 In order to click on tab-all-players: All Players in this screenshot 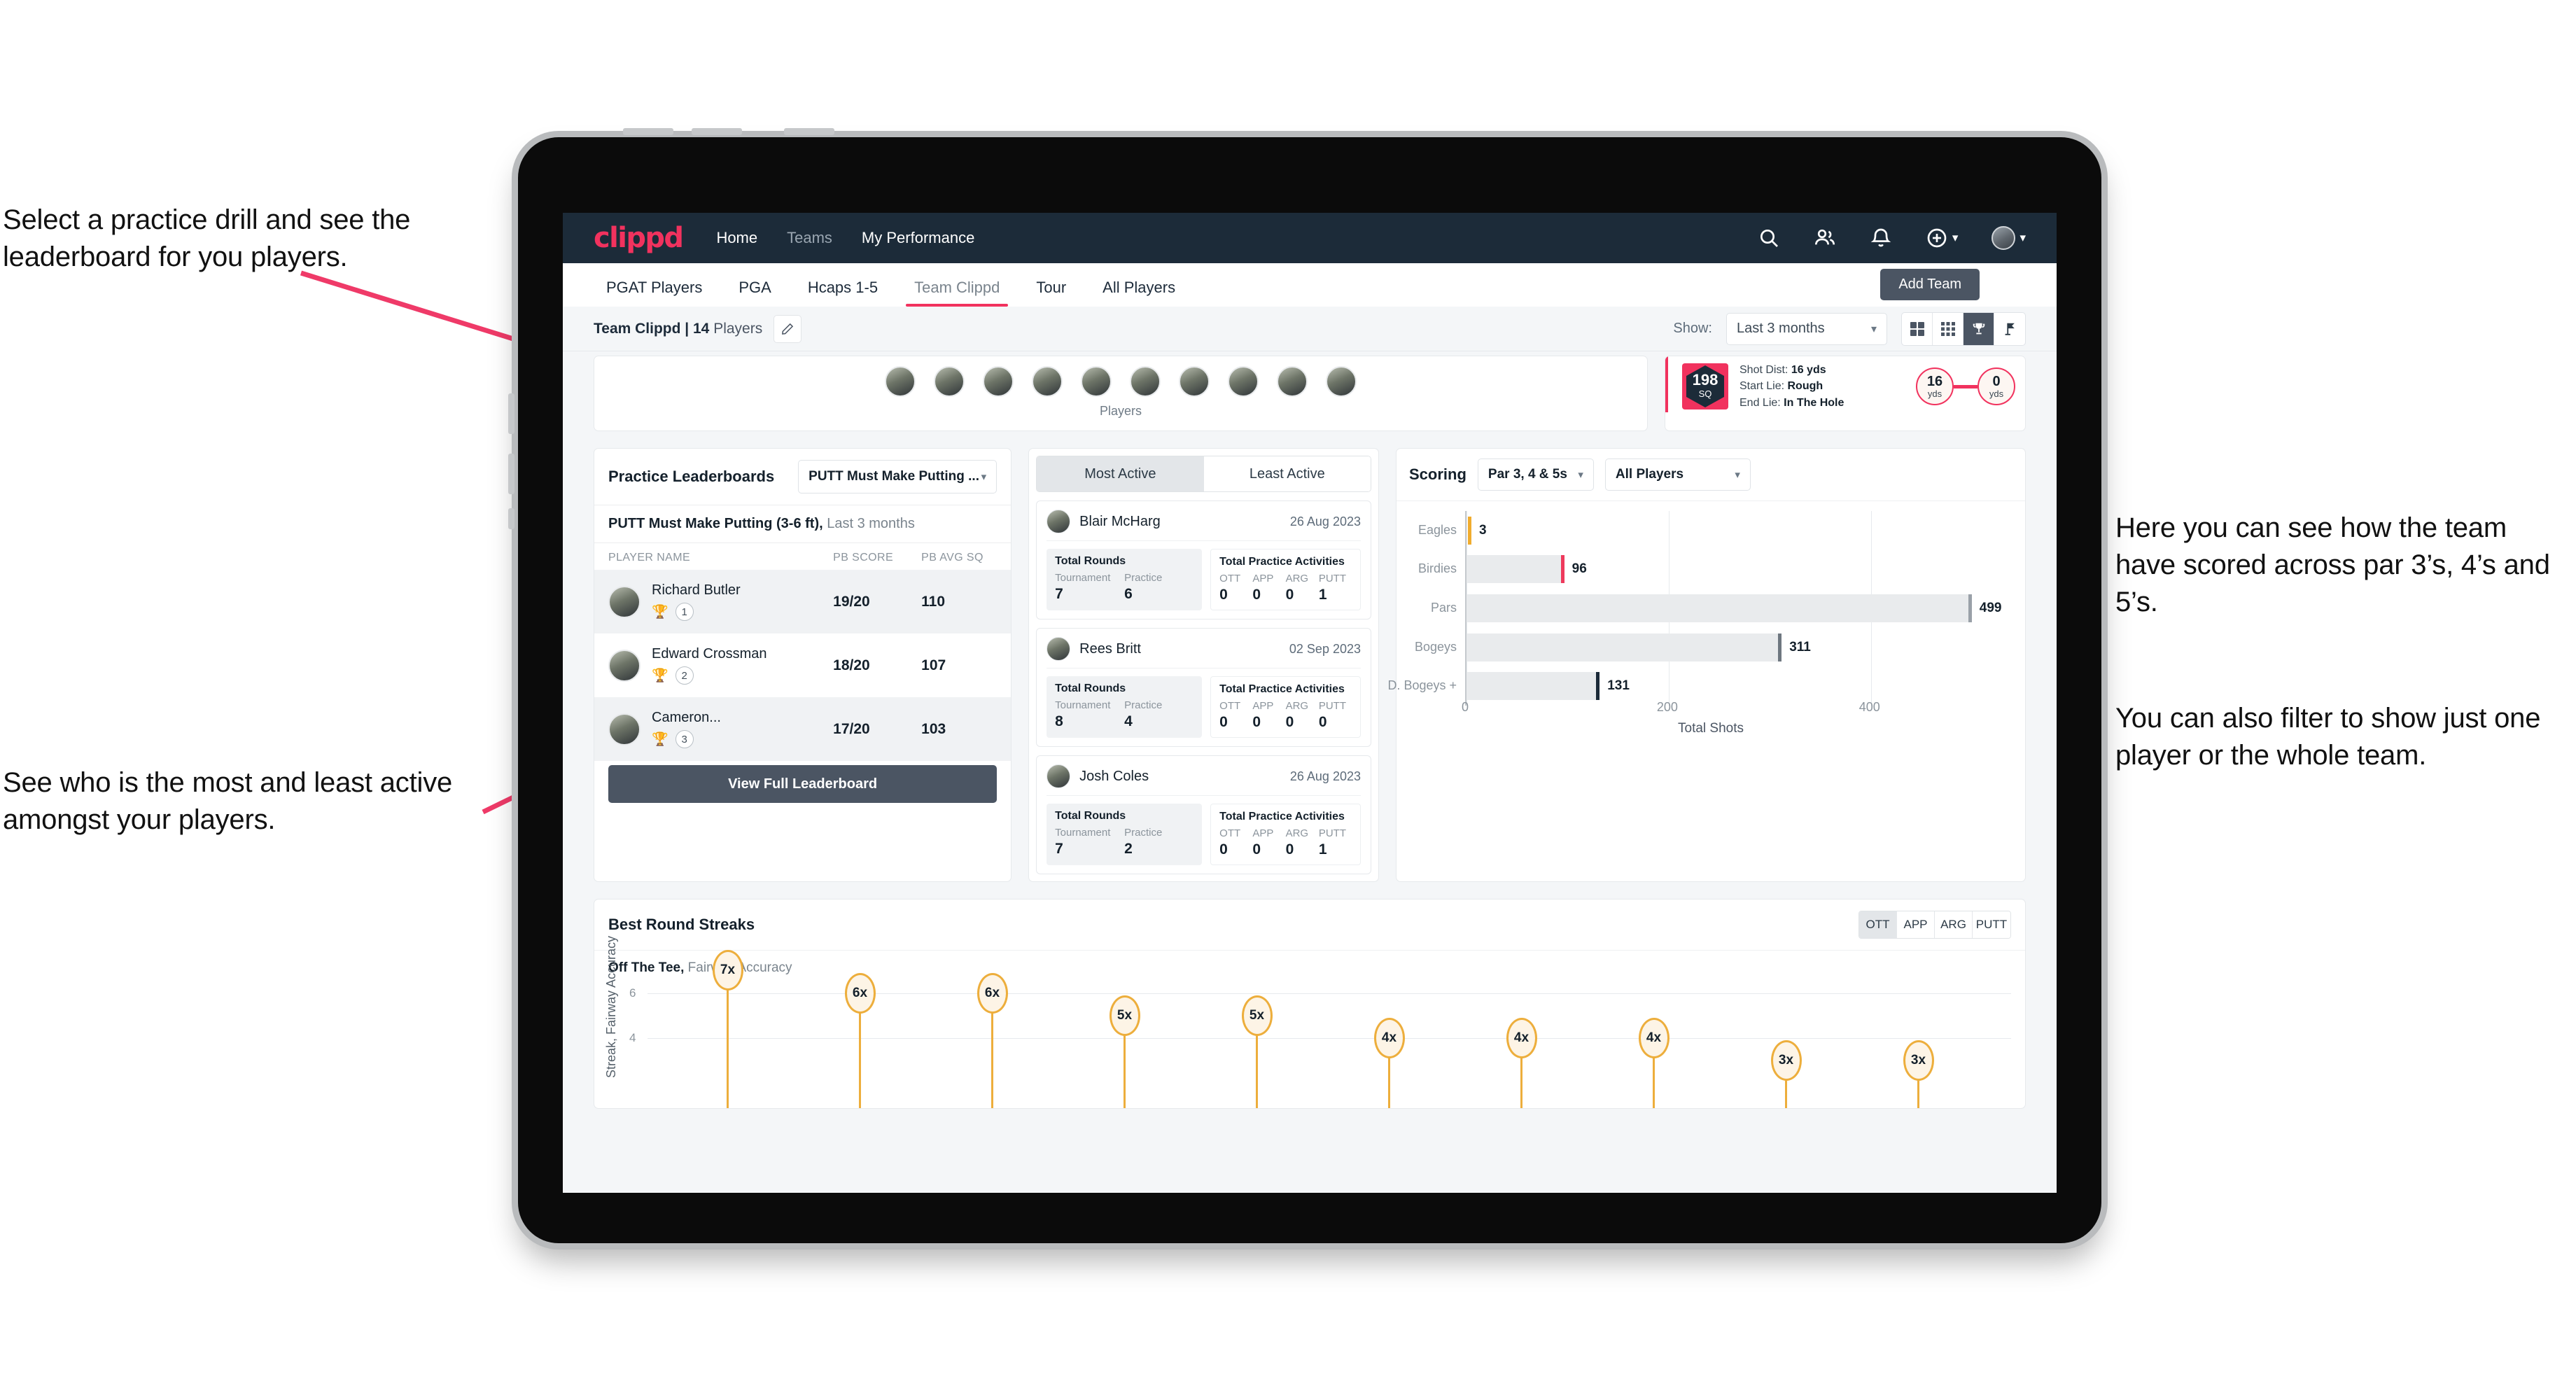, I will do `click(1139, 293)`.